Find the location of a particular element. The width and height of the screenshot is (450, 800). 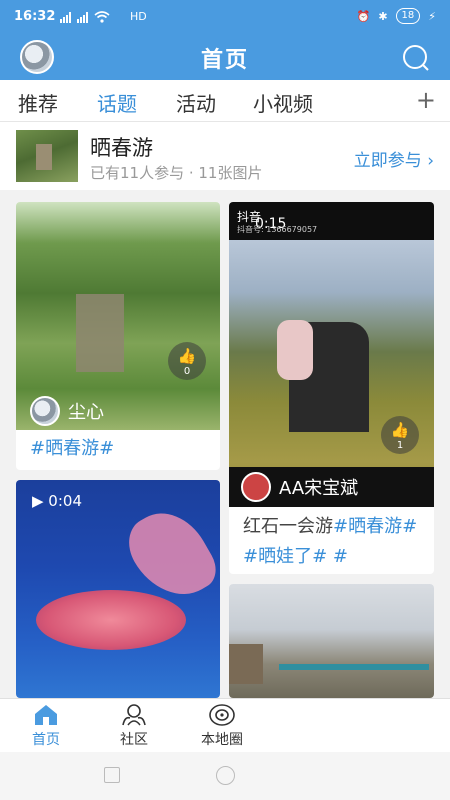

status-time: 16:32 is located at coordinates (35, 16).